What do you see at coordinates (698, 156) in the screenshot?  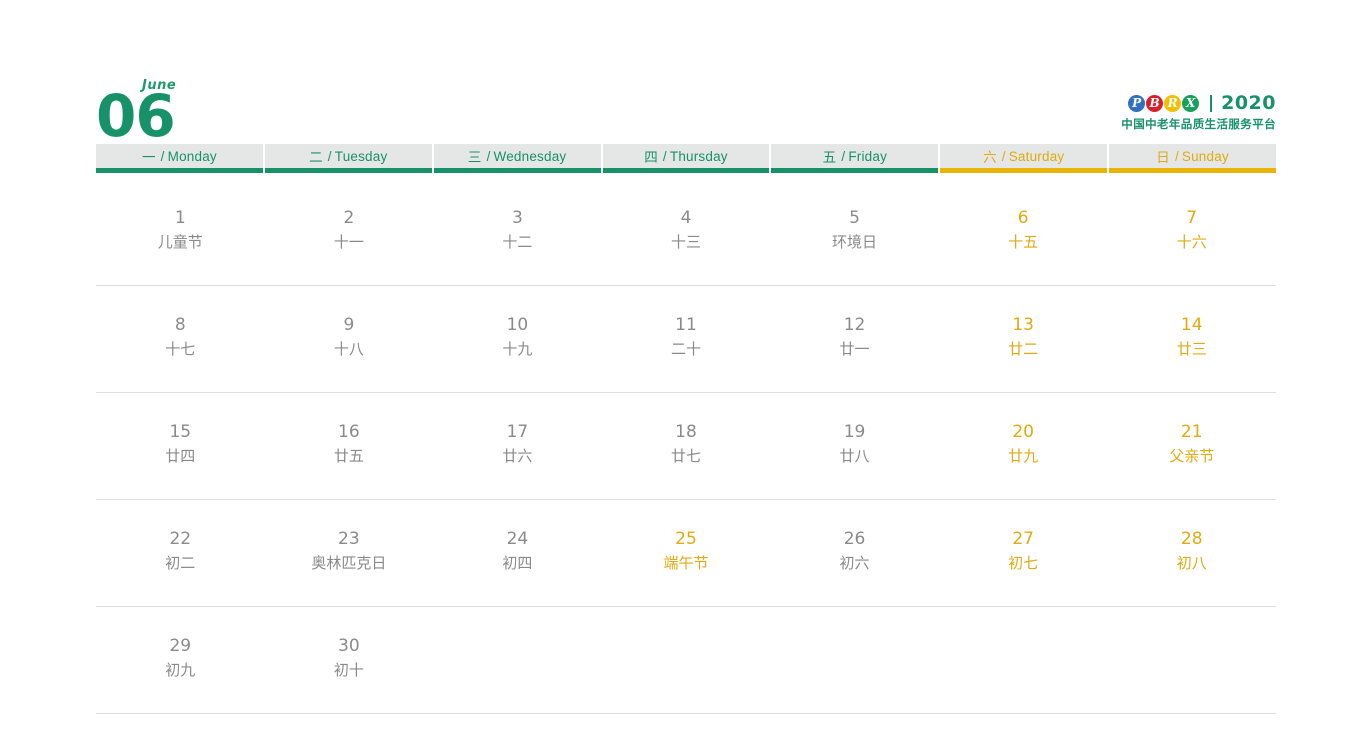 I see `weekday-en-label: Thursday` at bounding box center [698, 156].